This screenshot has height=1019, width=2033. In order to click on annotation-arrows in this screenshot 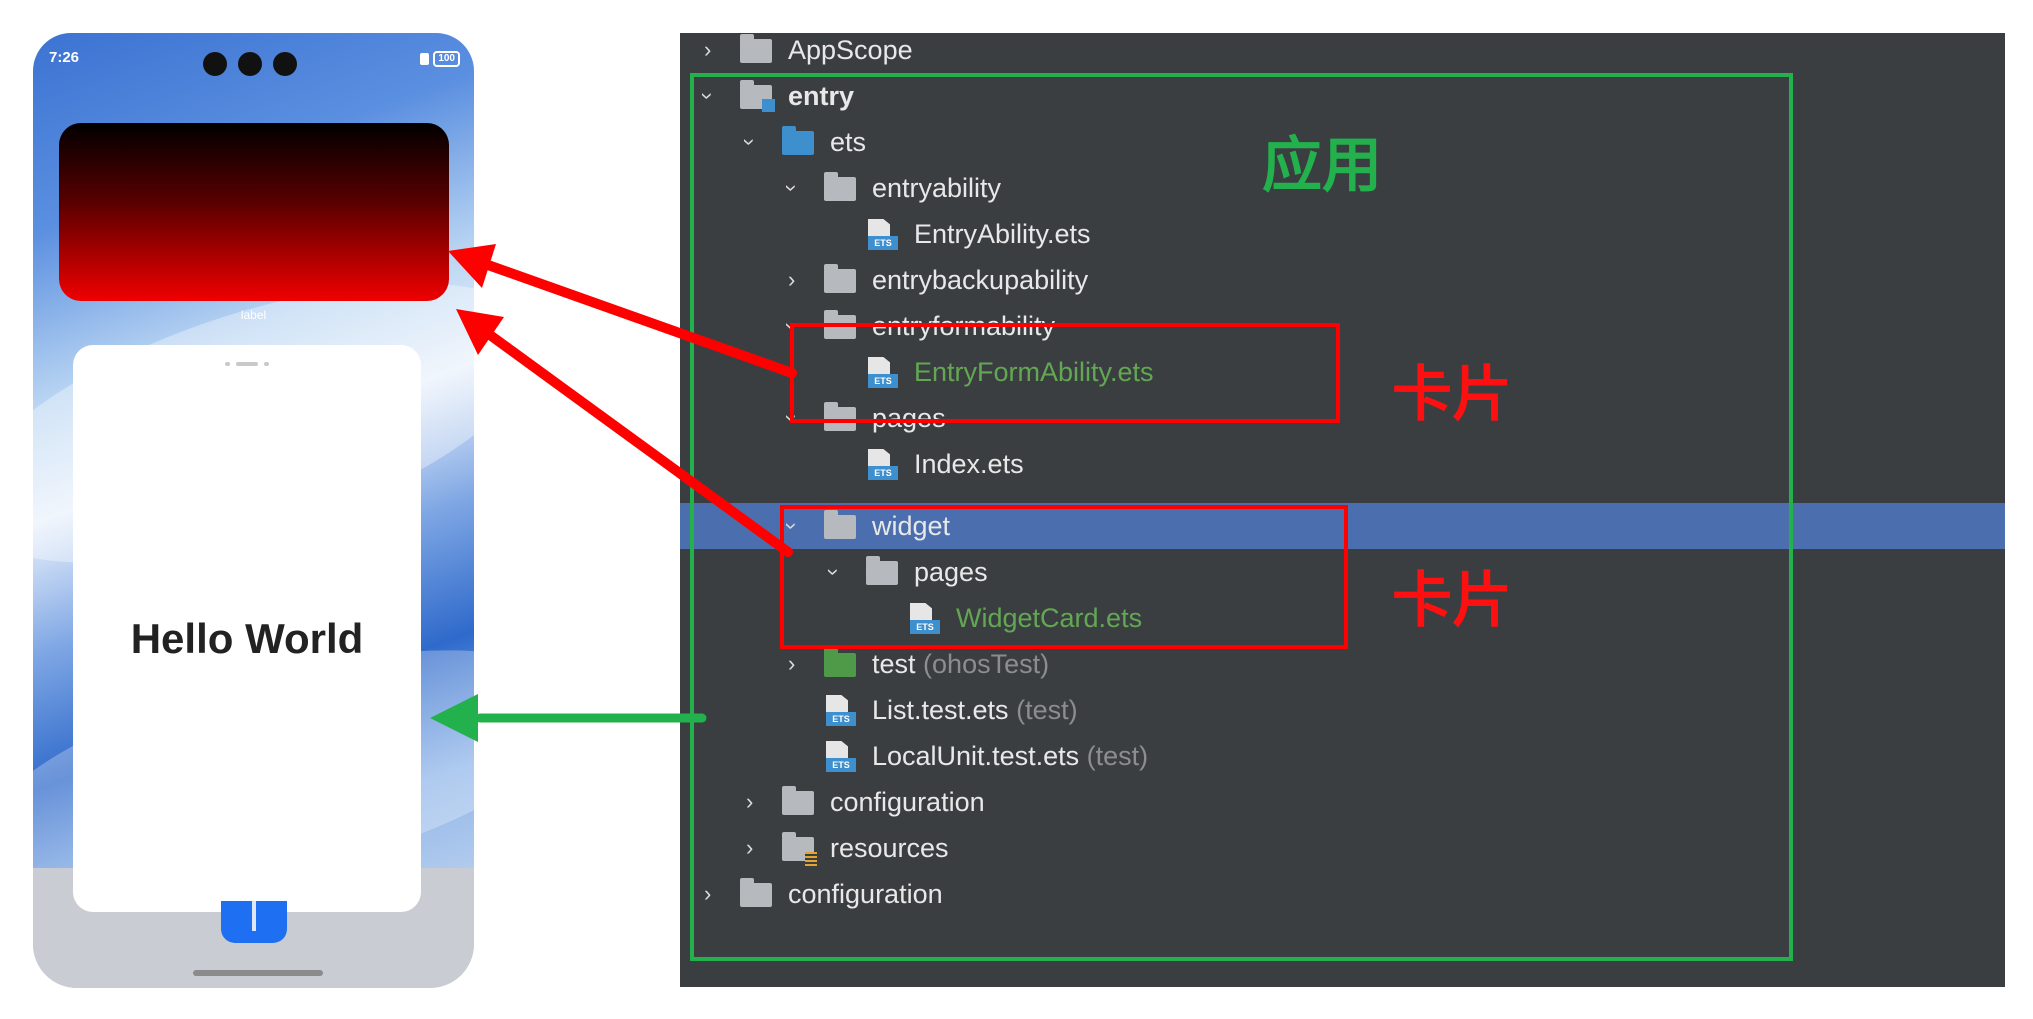, I will do `click(613, 493)`.